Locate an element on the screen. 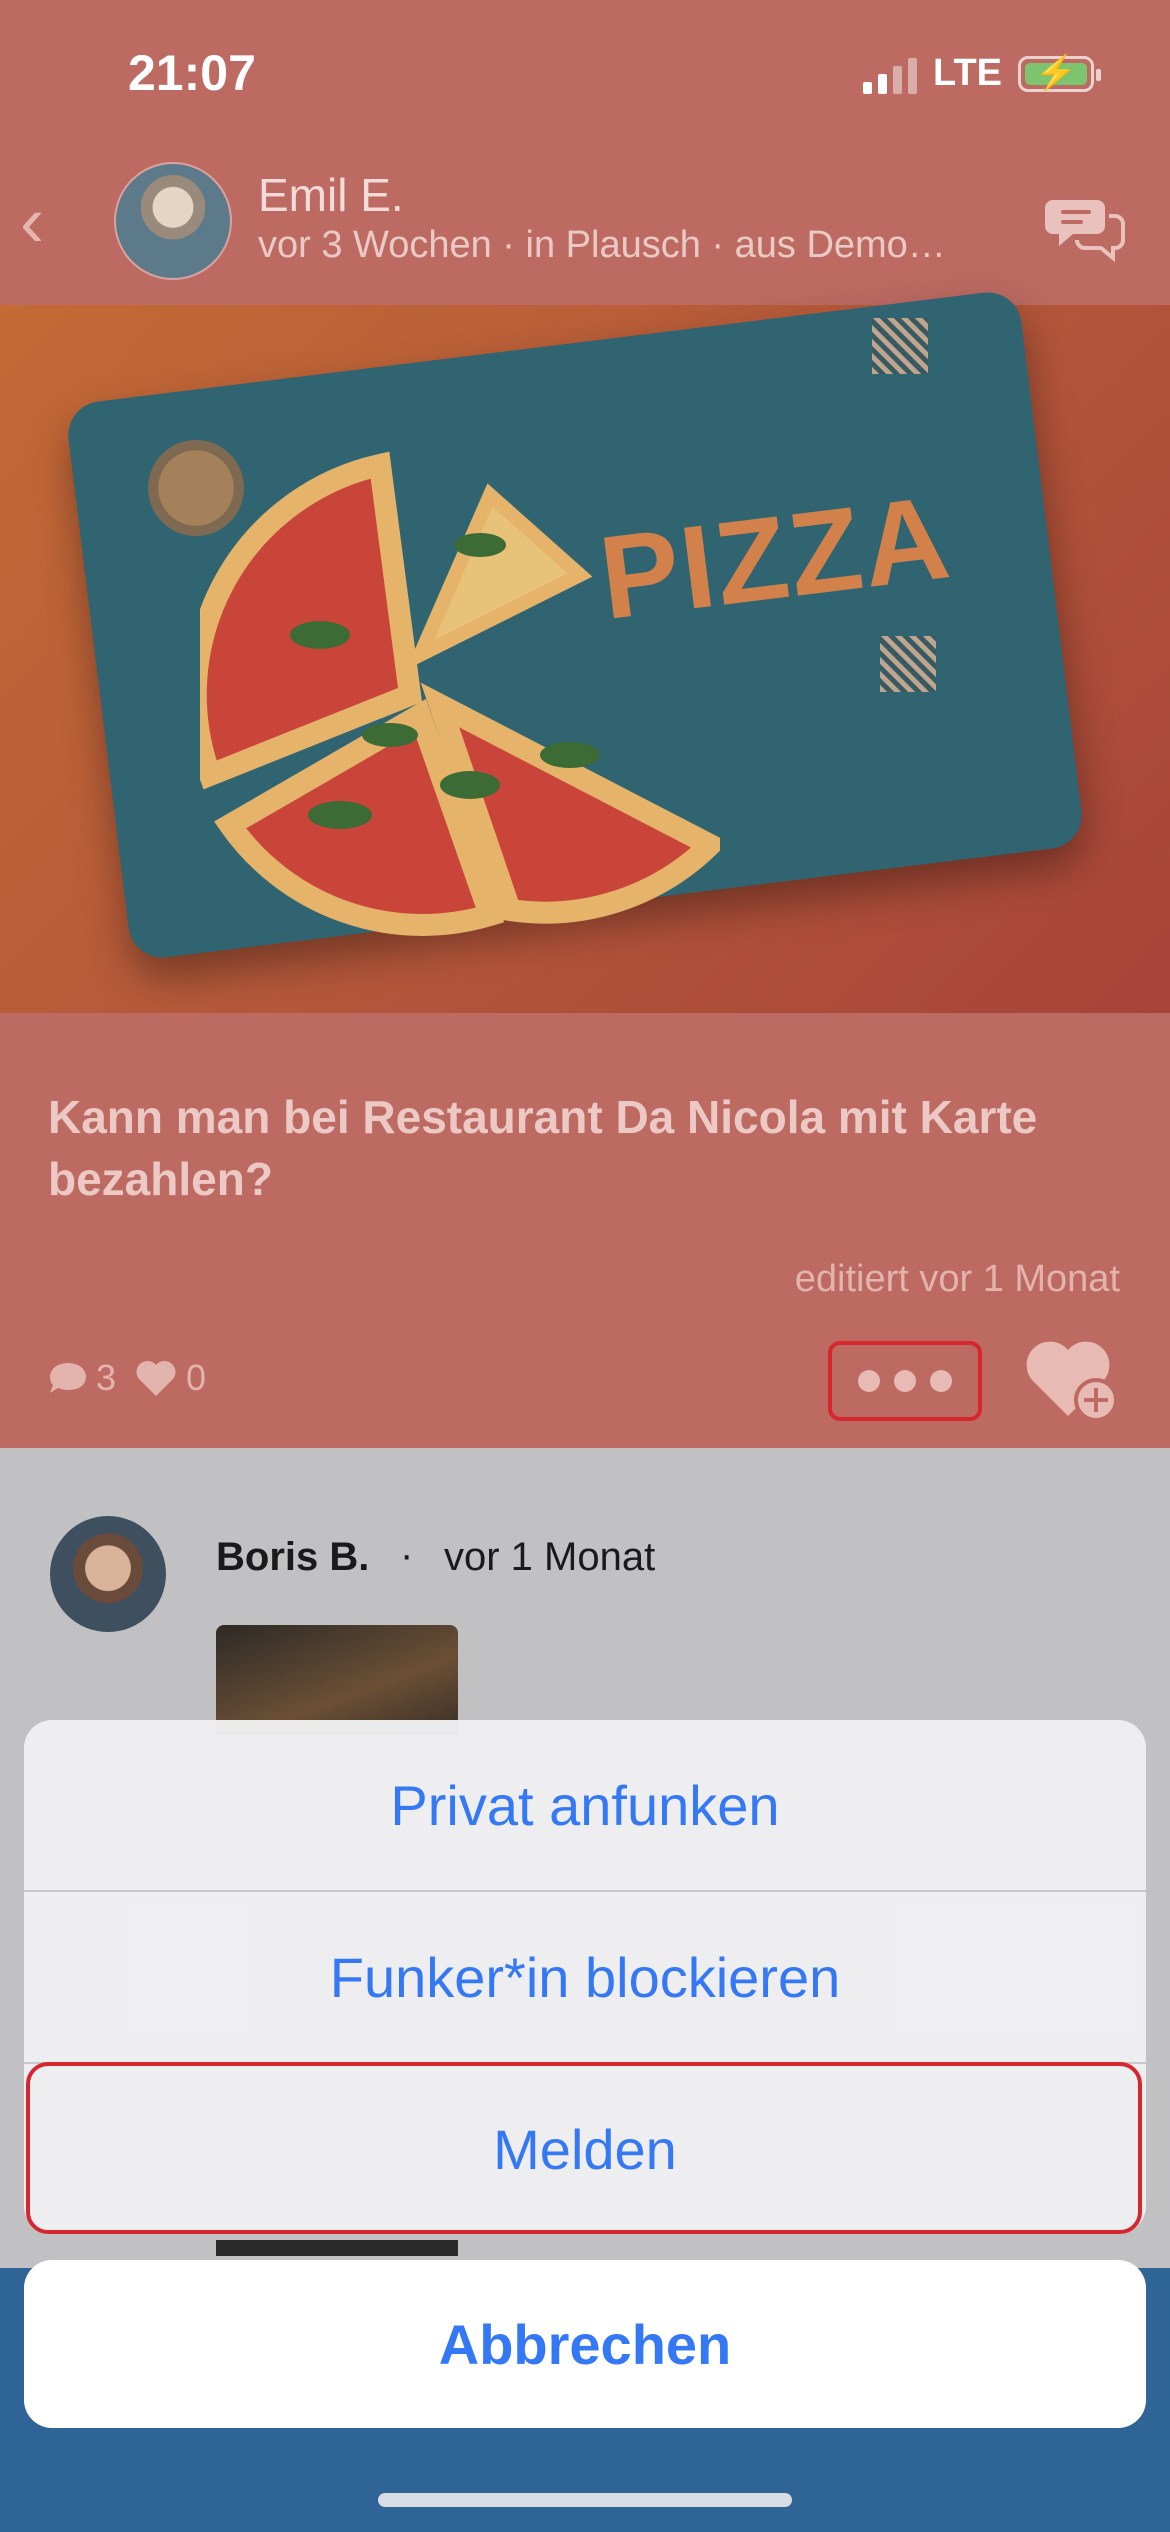  back-chevron-icon: ‹ is located at coordinates (45, 222).